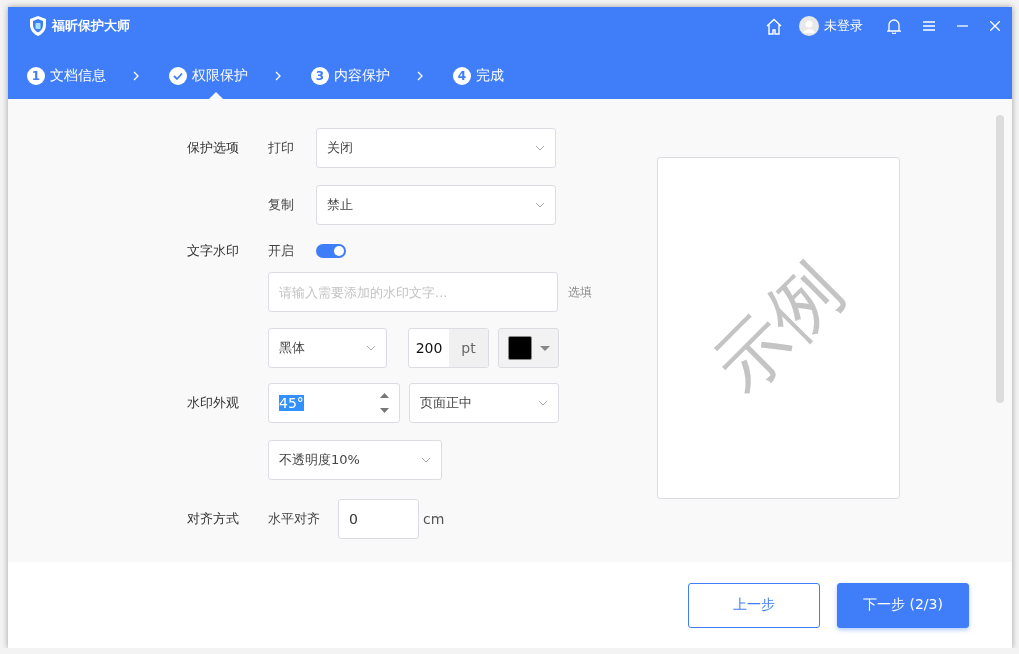  What do you see at coordinates (774, 26) in the screenshot?
I see `home-icon` at bounding box center [774, 26].